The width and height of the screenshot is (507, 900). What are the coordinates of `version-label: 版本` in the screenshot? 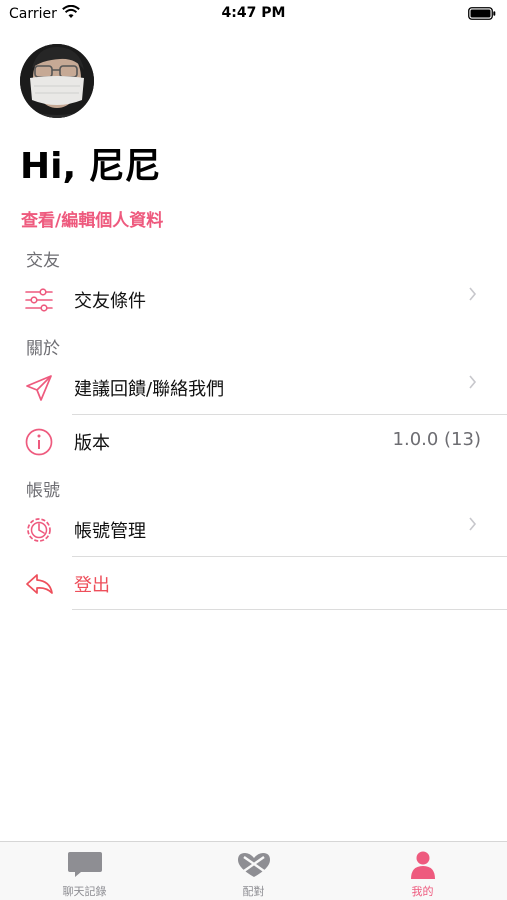 It's located at (92, 443).